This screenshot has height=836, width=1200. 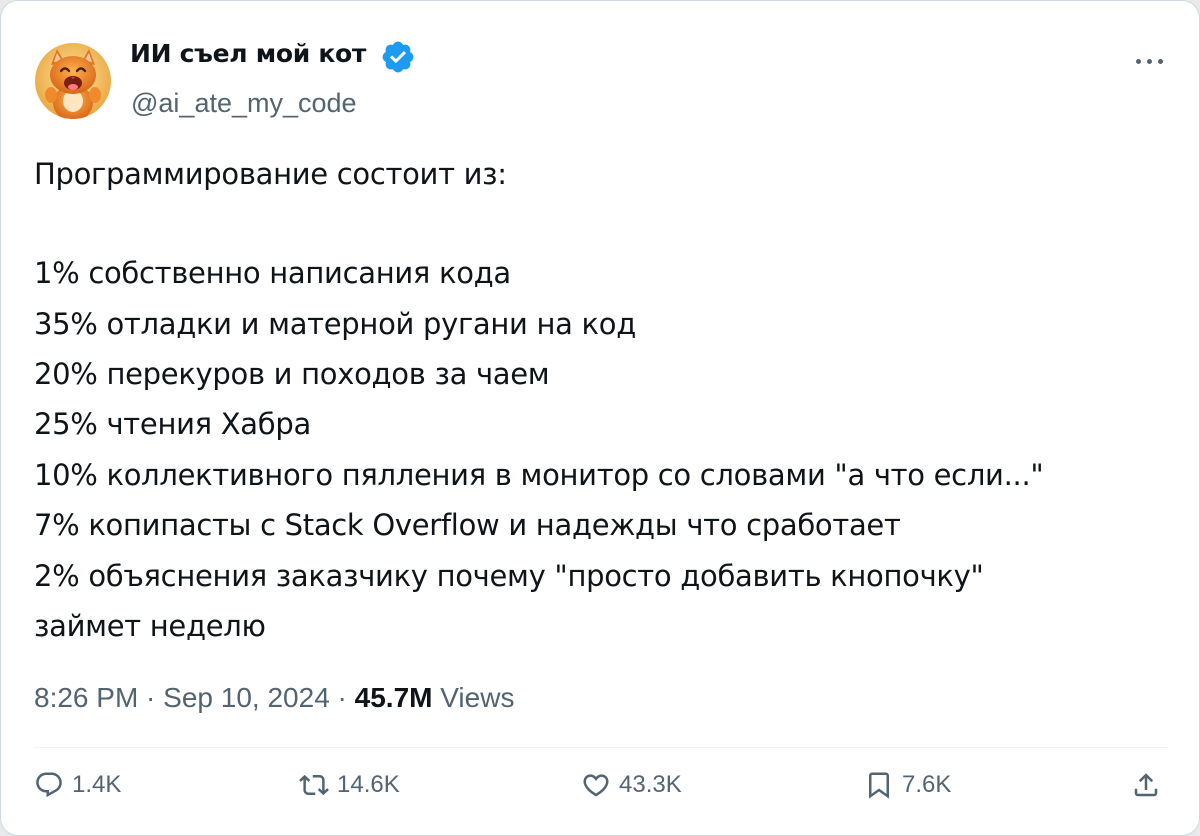 I want to click on tweet-text-line: 1% собственно написания кода, so click(x=272, y=273).